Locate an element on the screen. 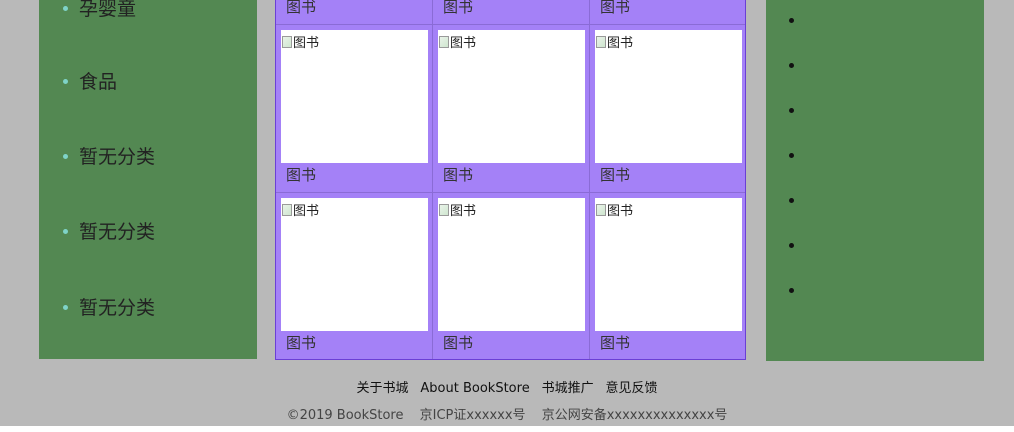 This screenshot has height=432, width=1014. footer-link-about-en: About BookStore is located at coordinates (474, 388).